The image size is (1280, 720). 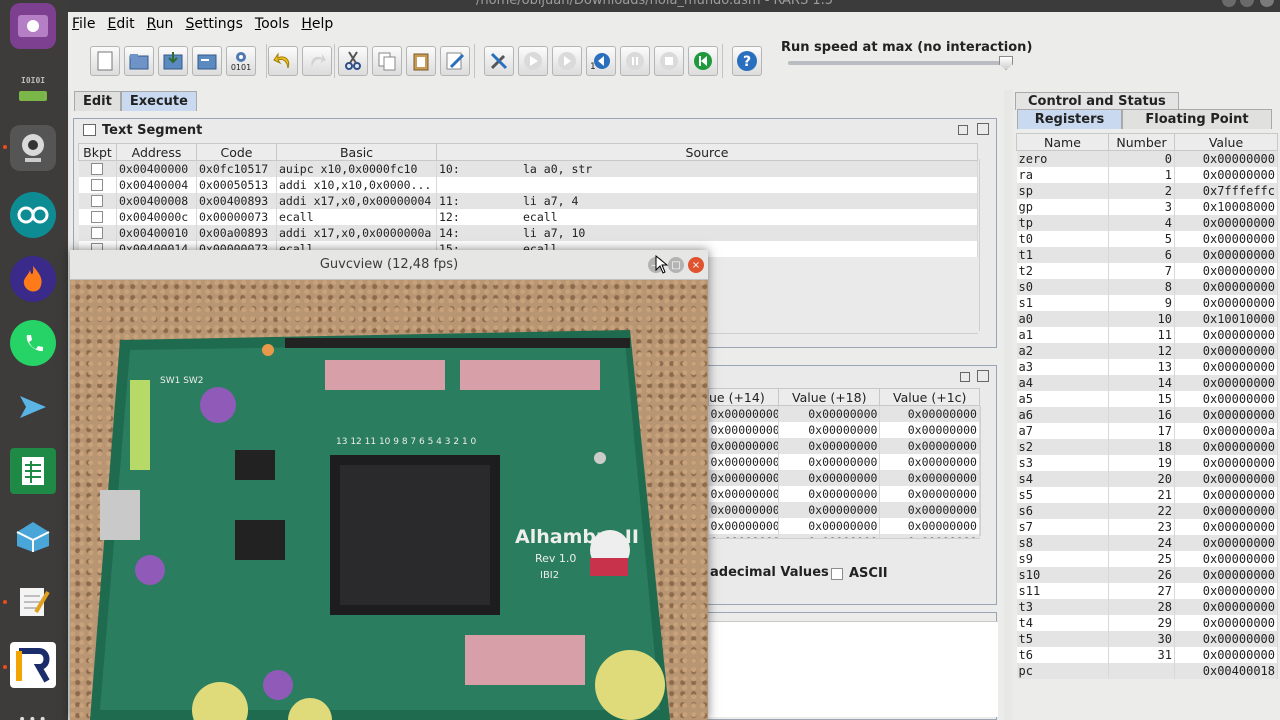 I want to click on register-row: t1 6 0x00000000, so click(x=1147, y=254).